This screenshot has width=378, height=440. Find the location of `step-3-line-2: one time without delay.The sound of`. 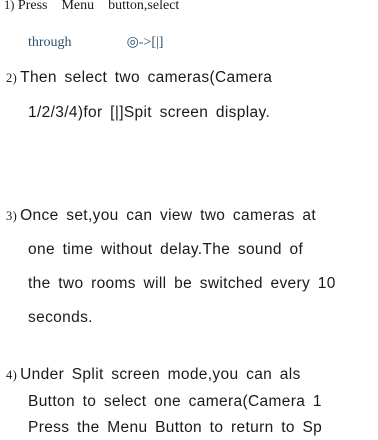

step-3-line-2: one time without delay.The sound of is located at coordinates (165, 250).